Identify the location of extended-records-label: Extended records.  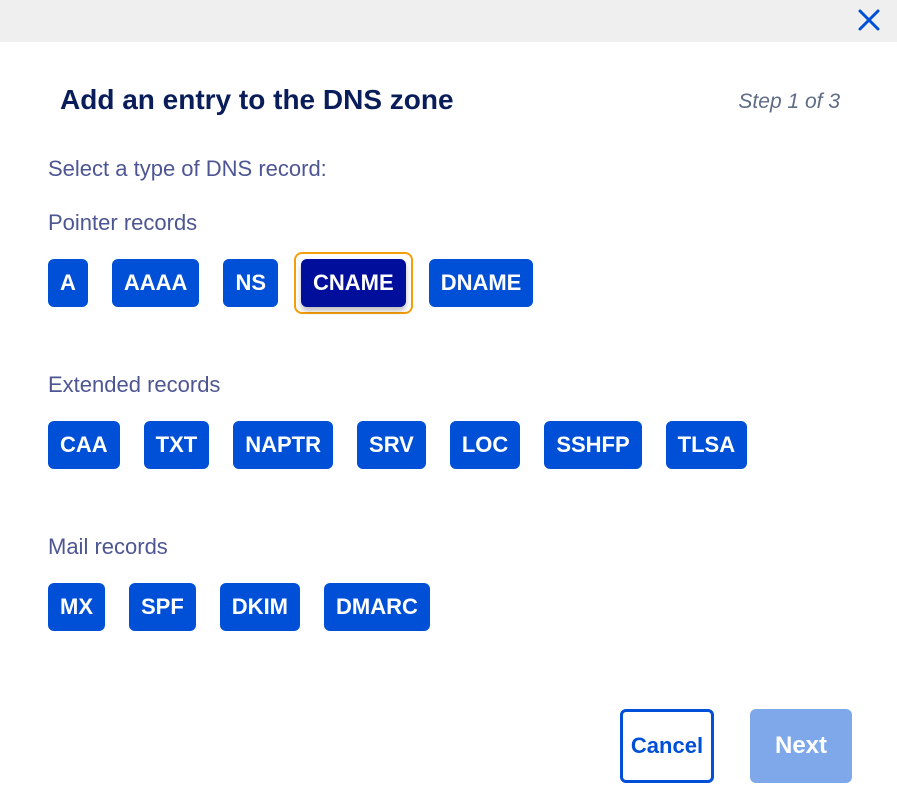
(134, 384).